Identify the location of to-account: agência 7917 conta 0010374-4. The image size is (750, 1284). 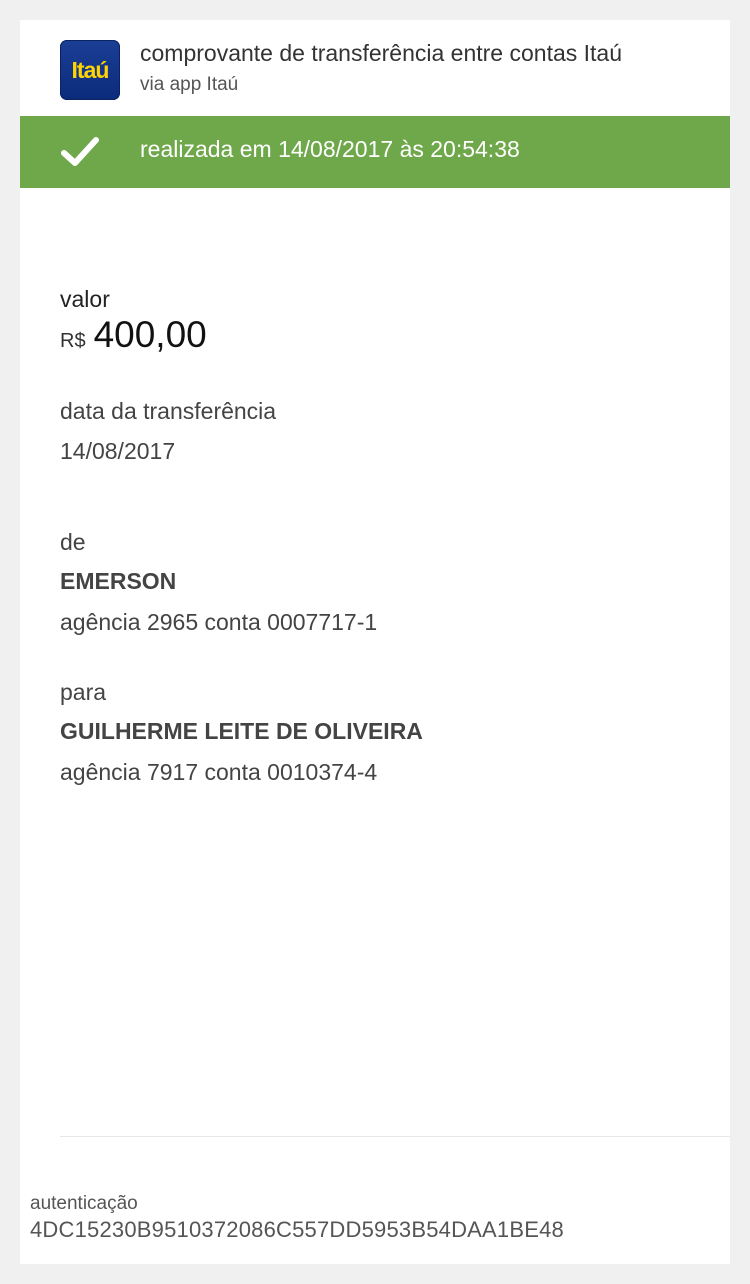
(219, 772).